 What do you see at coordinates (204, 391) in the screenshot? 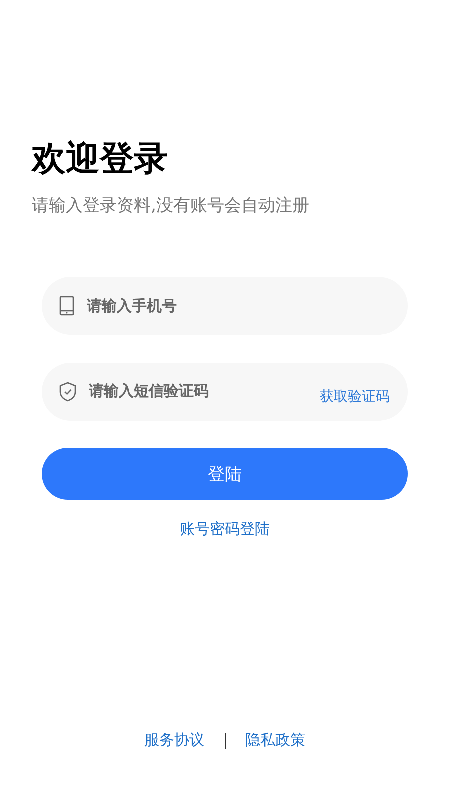
I see `text-input: 请输入短信验证码` at bounding box center [204, 391].